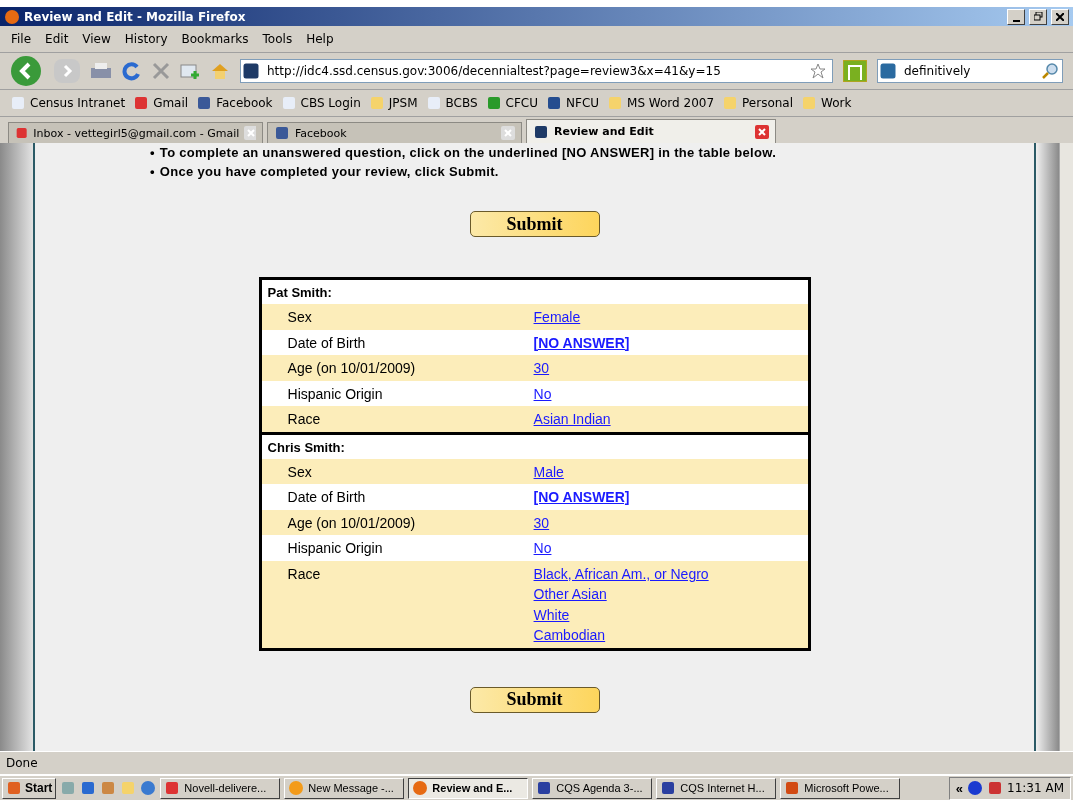 The image size is (1073, 800). I want to click on bookmark: BCBS, so click(451, 103).